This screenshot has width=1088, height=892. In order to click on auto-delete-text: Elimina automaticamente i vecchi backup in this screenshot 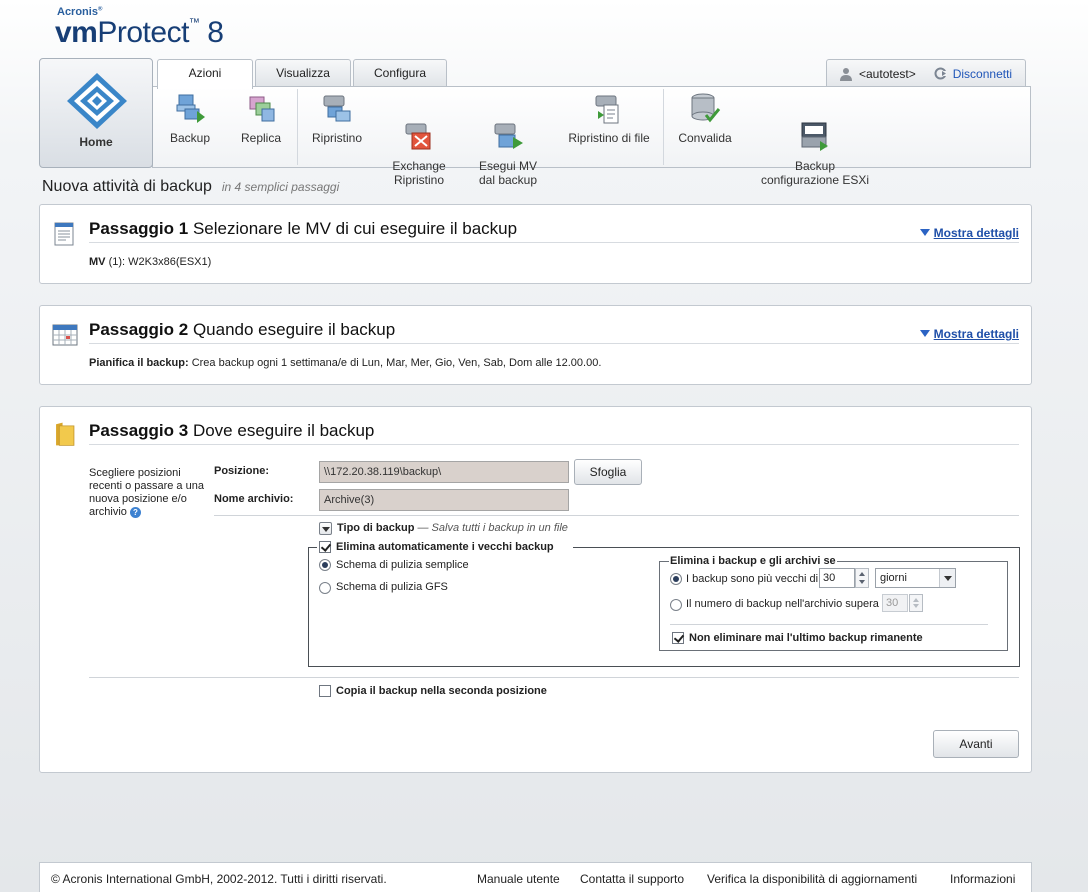, I will do `click(445, 547)`.